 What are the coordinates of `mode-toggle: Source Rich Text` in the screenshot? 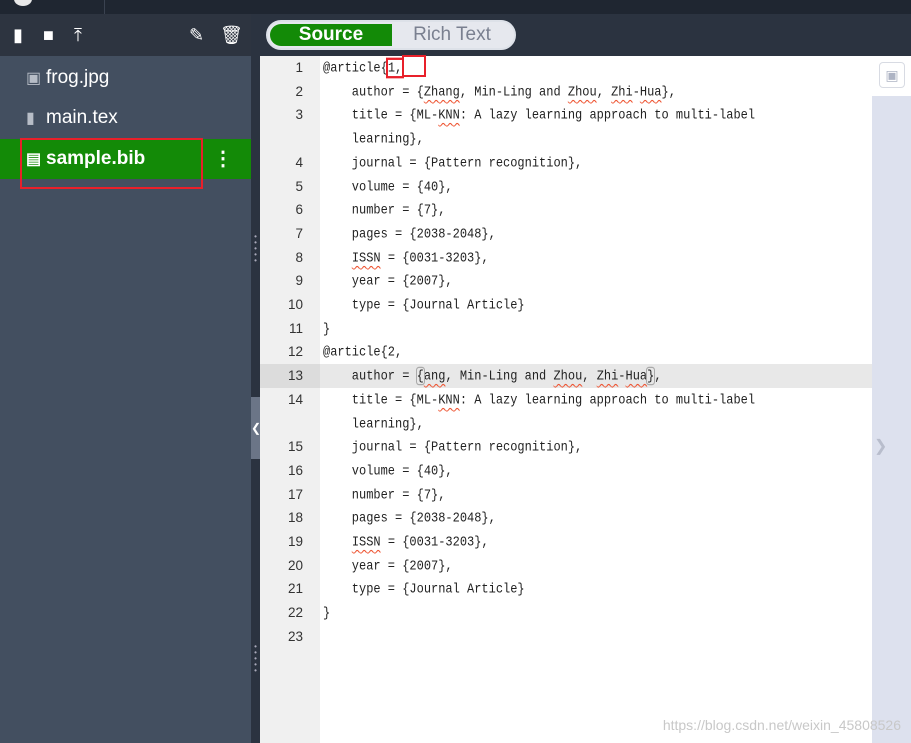 It's located at (391, 35).